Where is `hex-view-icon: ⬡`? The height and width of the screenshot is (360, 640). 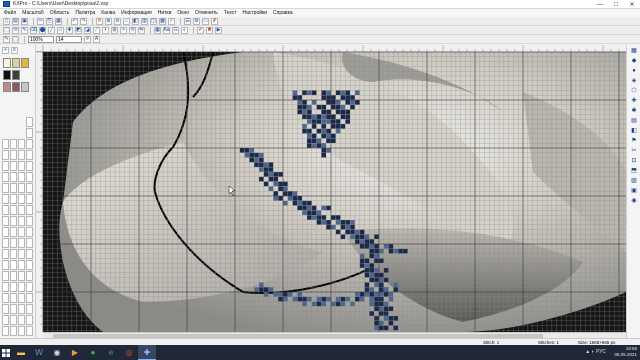
hex-view-icon: ⬡ is located at coordinates (634, 90).